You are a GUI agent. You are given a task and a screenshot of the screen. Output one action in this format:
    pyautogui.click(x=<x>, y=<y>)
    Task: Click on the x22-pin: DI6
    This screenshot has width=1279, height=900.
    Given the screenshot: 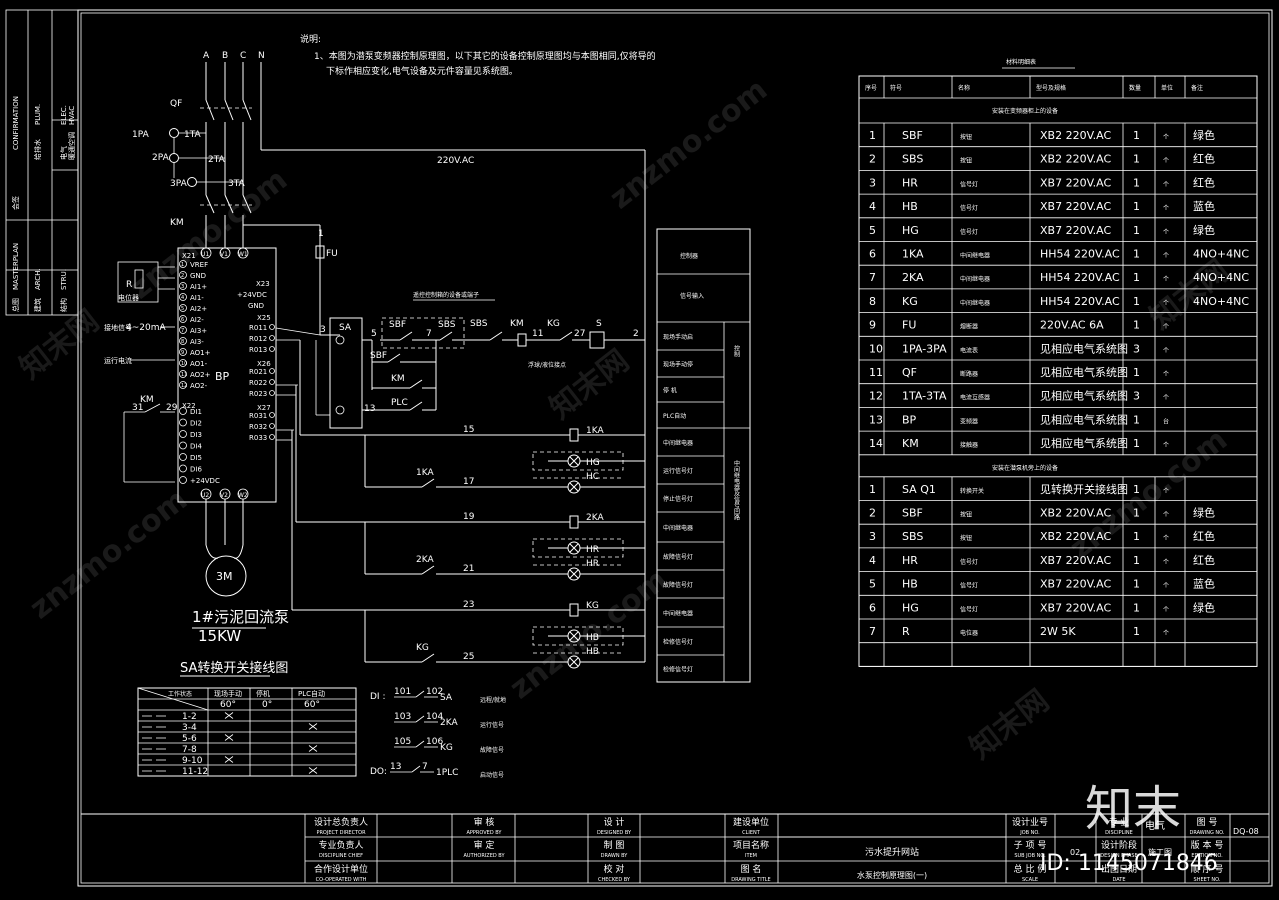 What is the action you would take?
    pyautogui.click(x=196, y=470)
    